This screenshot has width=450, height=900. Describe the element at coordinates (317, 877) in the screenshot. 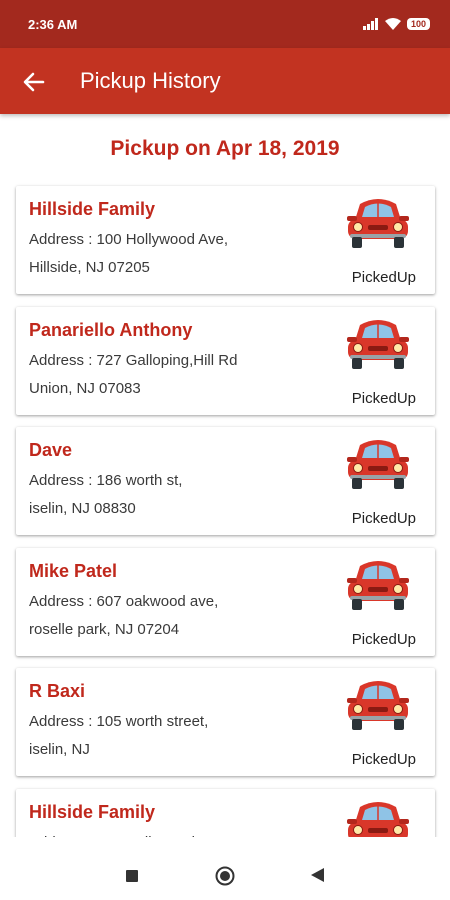

I see `back-triangle-icon` at that location.